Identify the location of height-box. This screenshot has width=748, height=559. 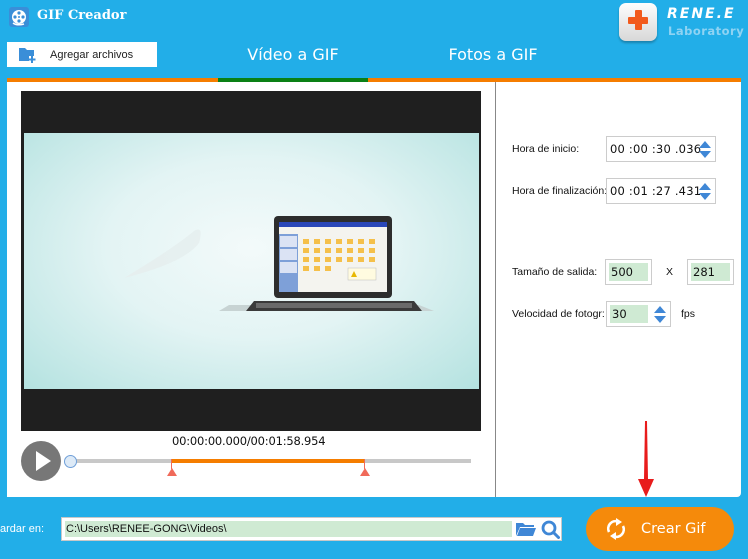
(710, 272).